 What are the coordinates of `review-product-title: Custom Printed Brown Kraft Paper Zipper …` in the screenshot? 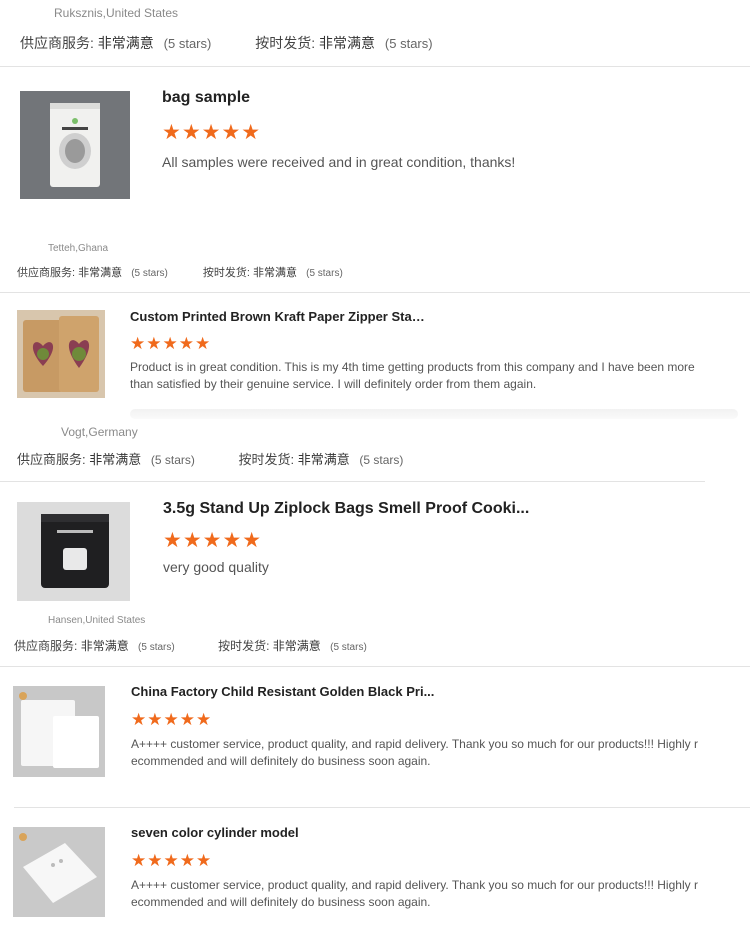 It's located at (280, 316).